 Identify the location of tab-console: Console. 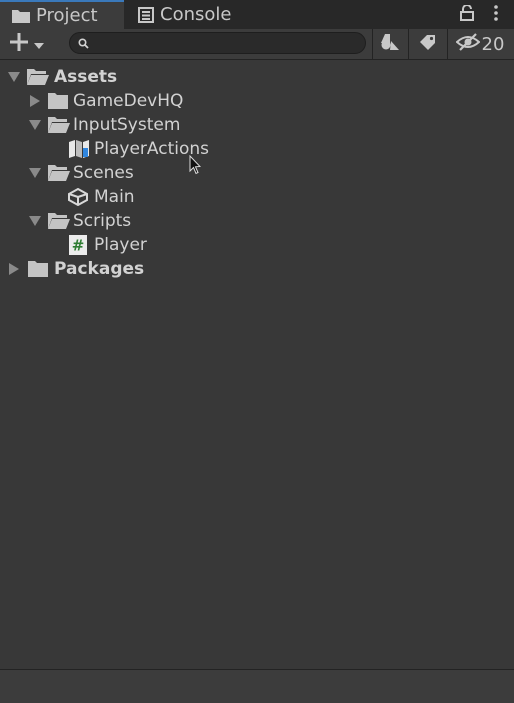
(198, 14).